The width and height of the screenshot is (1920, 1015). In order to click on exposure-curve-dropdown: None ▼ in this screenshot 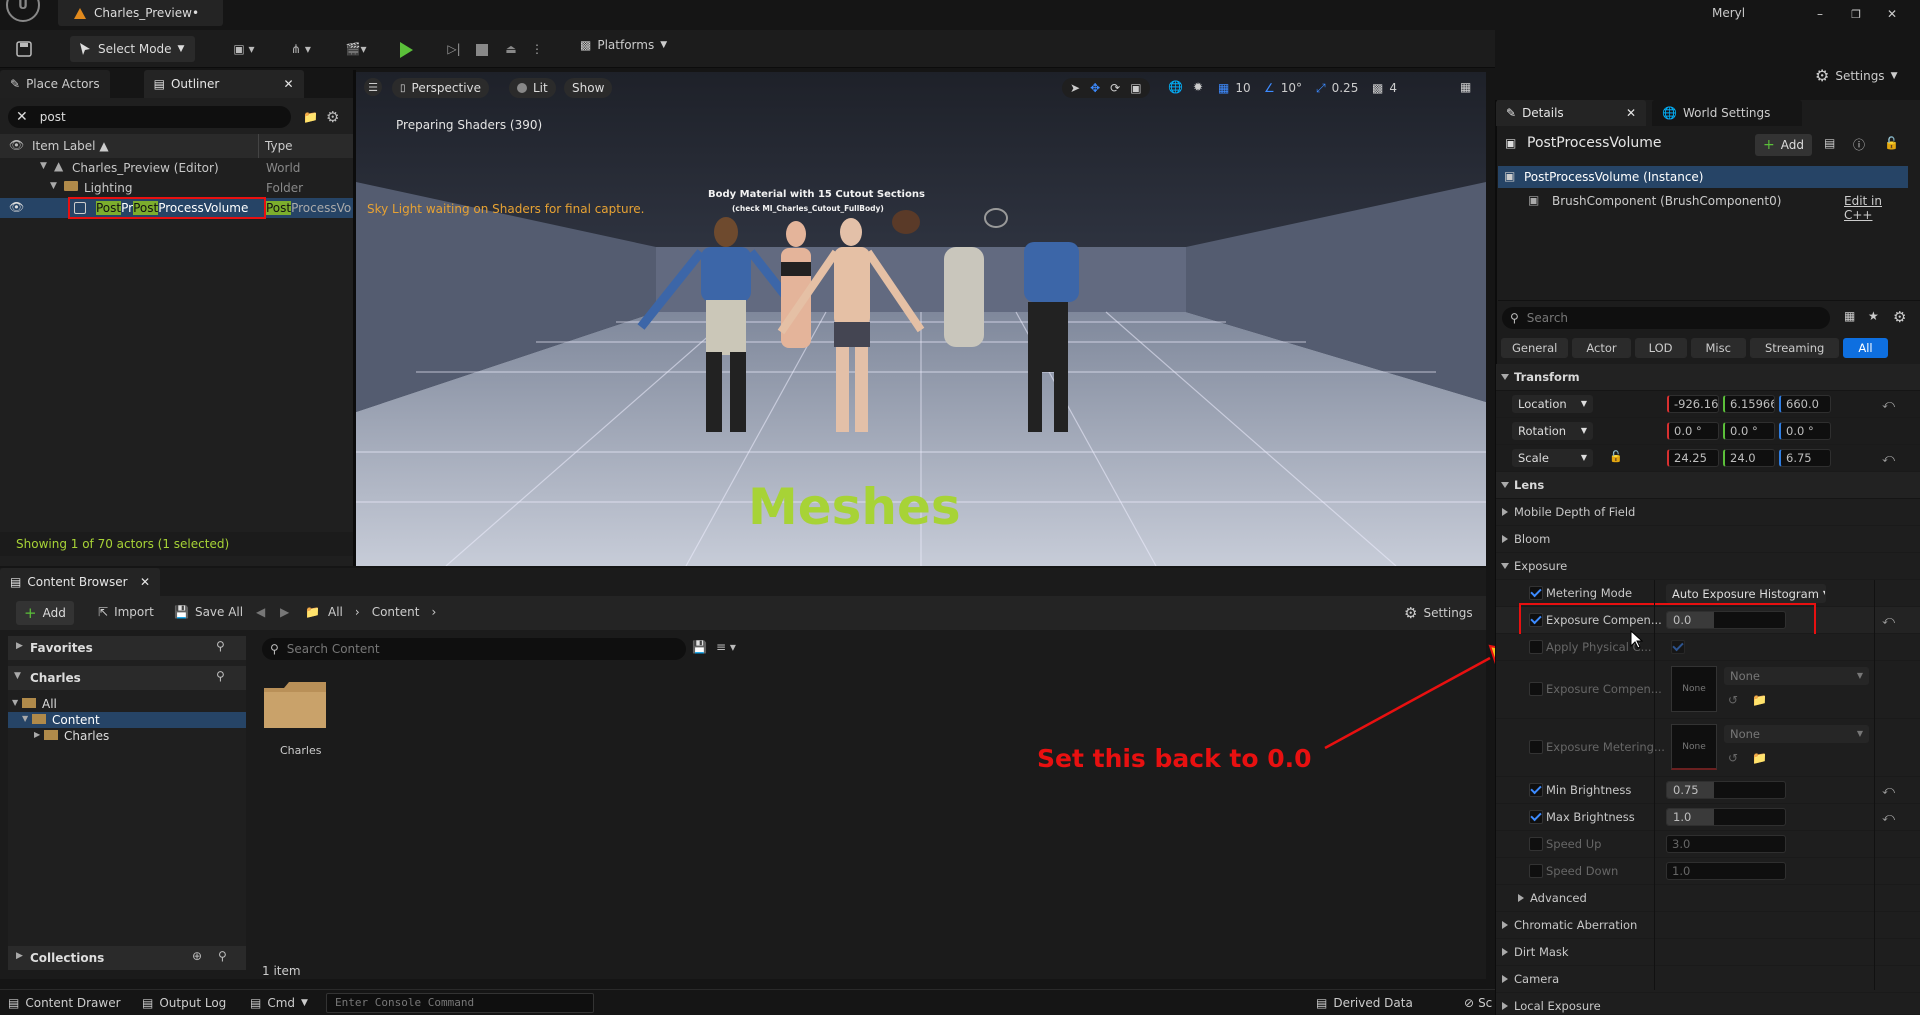, I will do `click(1796, 676)`.